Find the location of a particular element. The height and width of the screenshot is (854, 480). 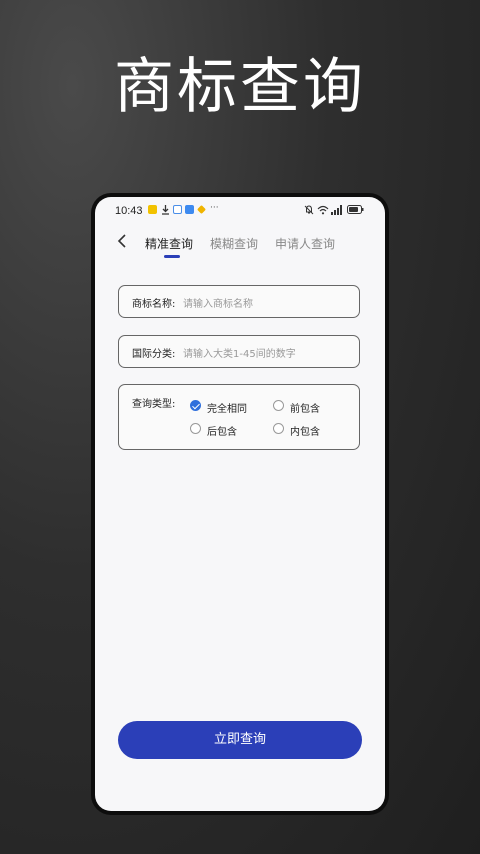

search-type-box: 查询类型: 完全相同 前包含 后包含 内包含 is located at coordinates (239, 417).